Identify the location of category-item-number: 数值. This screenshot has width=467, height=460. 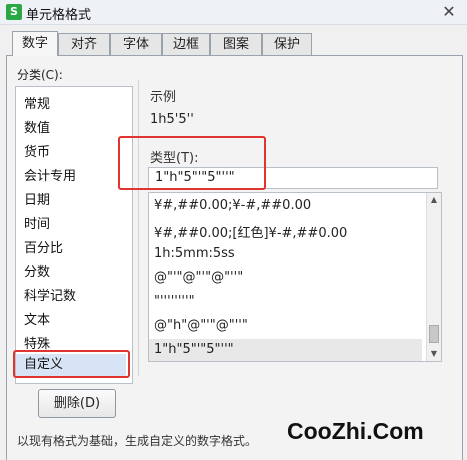
(37, 126).